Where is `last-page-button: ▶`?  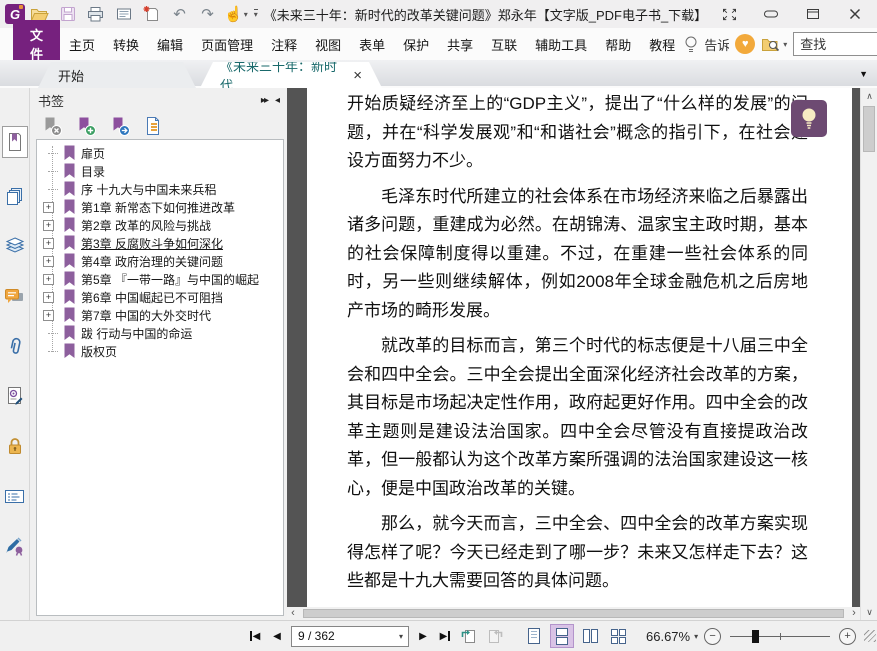
last-page-button: ▶ is located at coordinates (445, 636).